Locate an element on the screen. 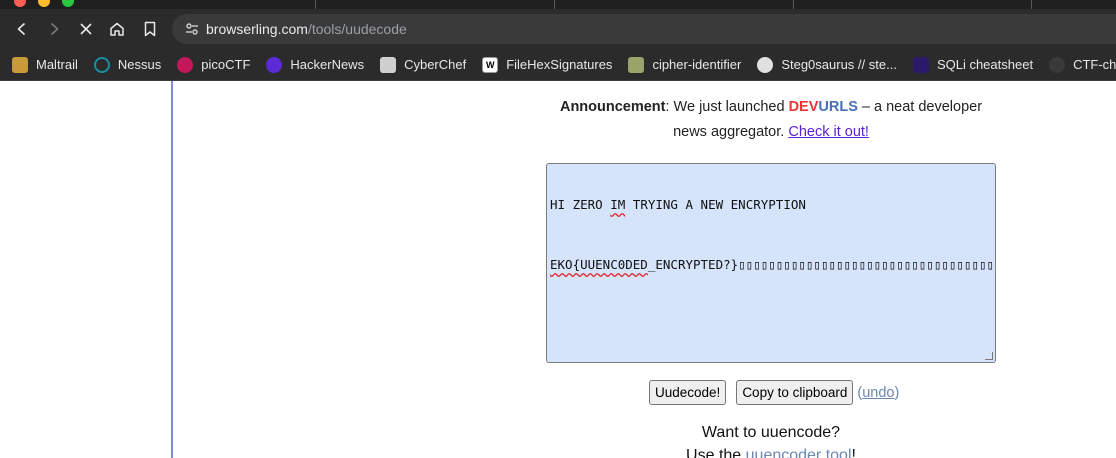 The height and width of the screenshot is (458, 1116). text-segment: _ENCRYPTED?} is located at coordinates (693, 264).